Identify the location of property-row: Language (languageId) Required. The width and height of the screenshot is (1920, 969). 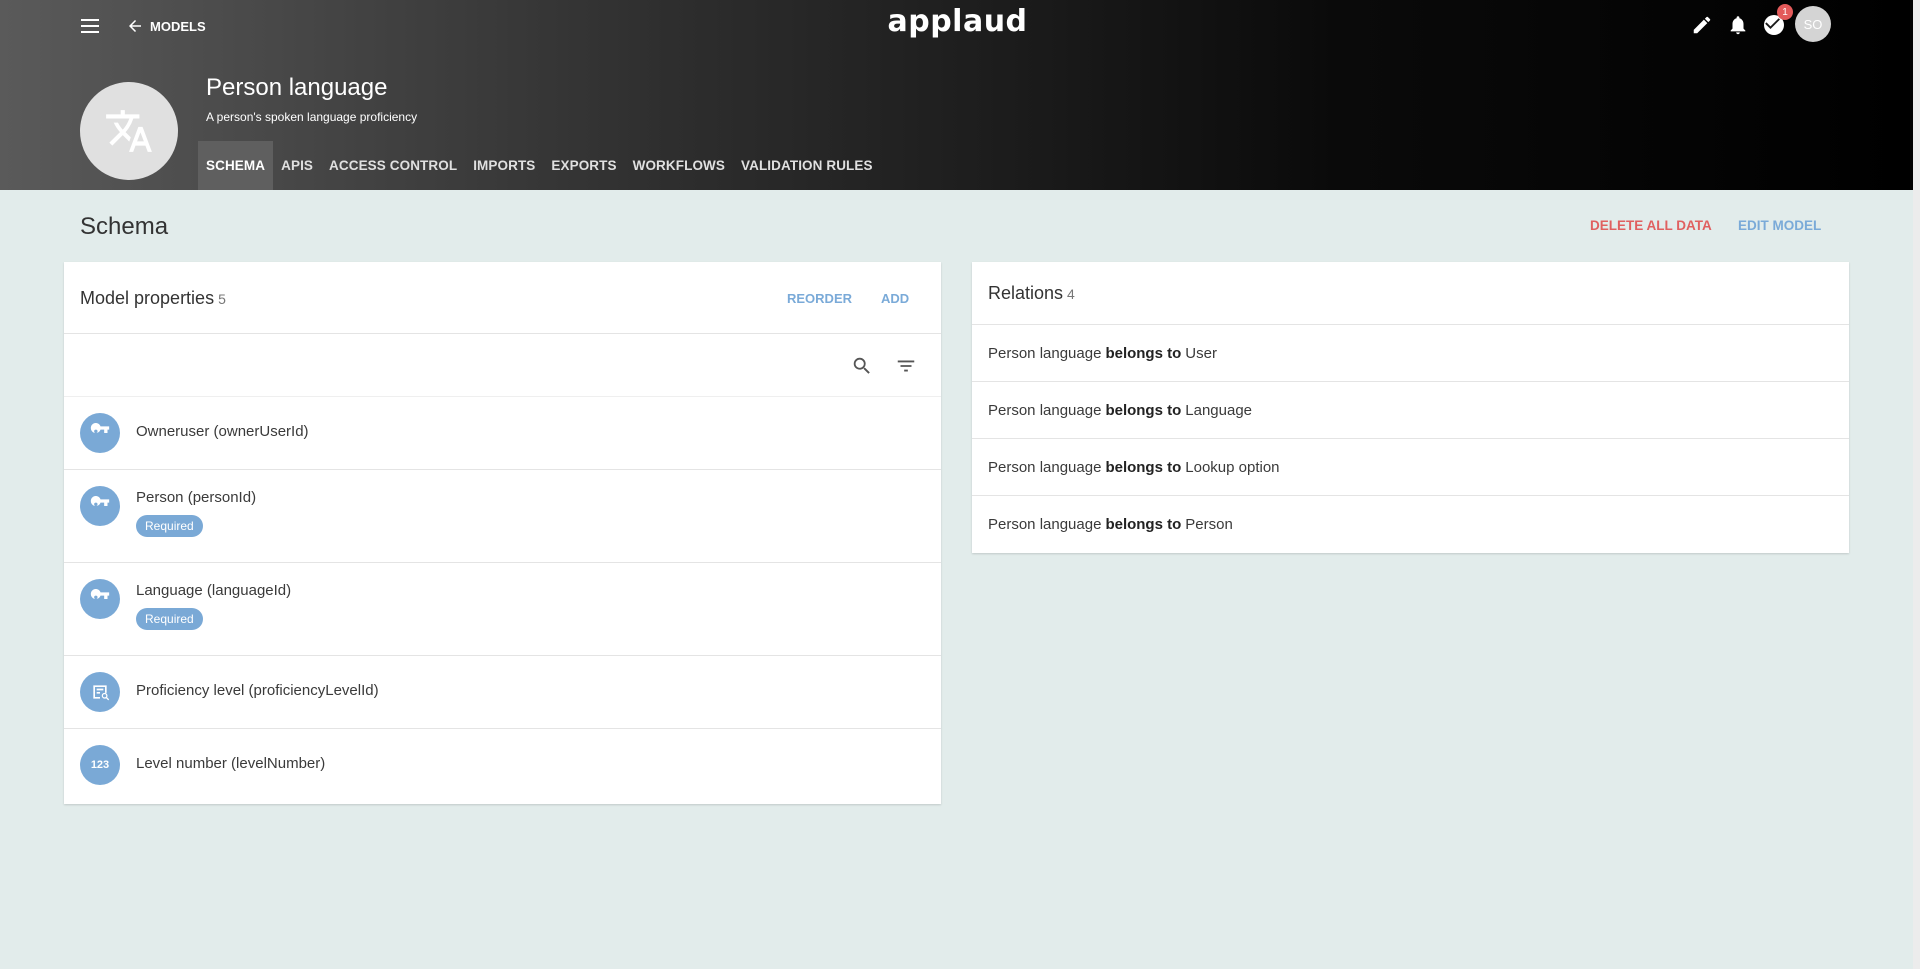
(502, 609).